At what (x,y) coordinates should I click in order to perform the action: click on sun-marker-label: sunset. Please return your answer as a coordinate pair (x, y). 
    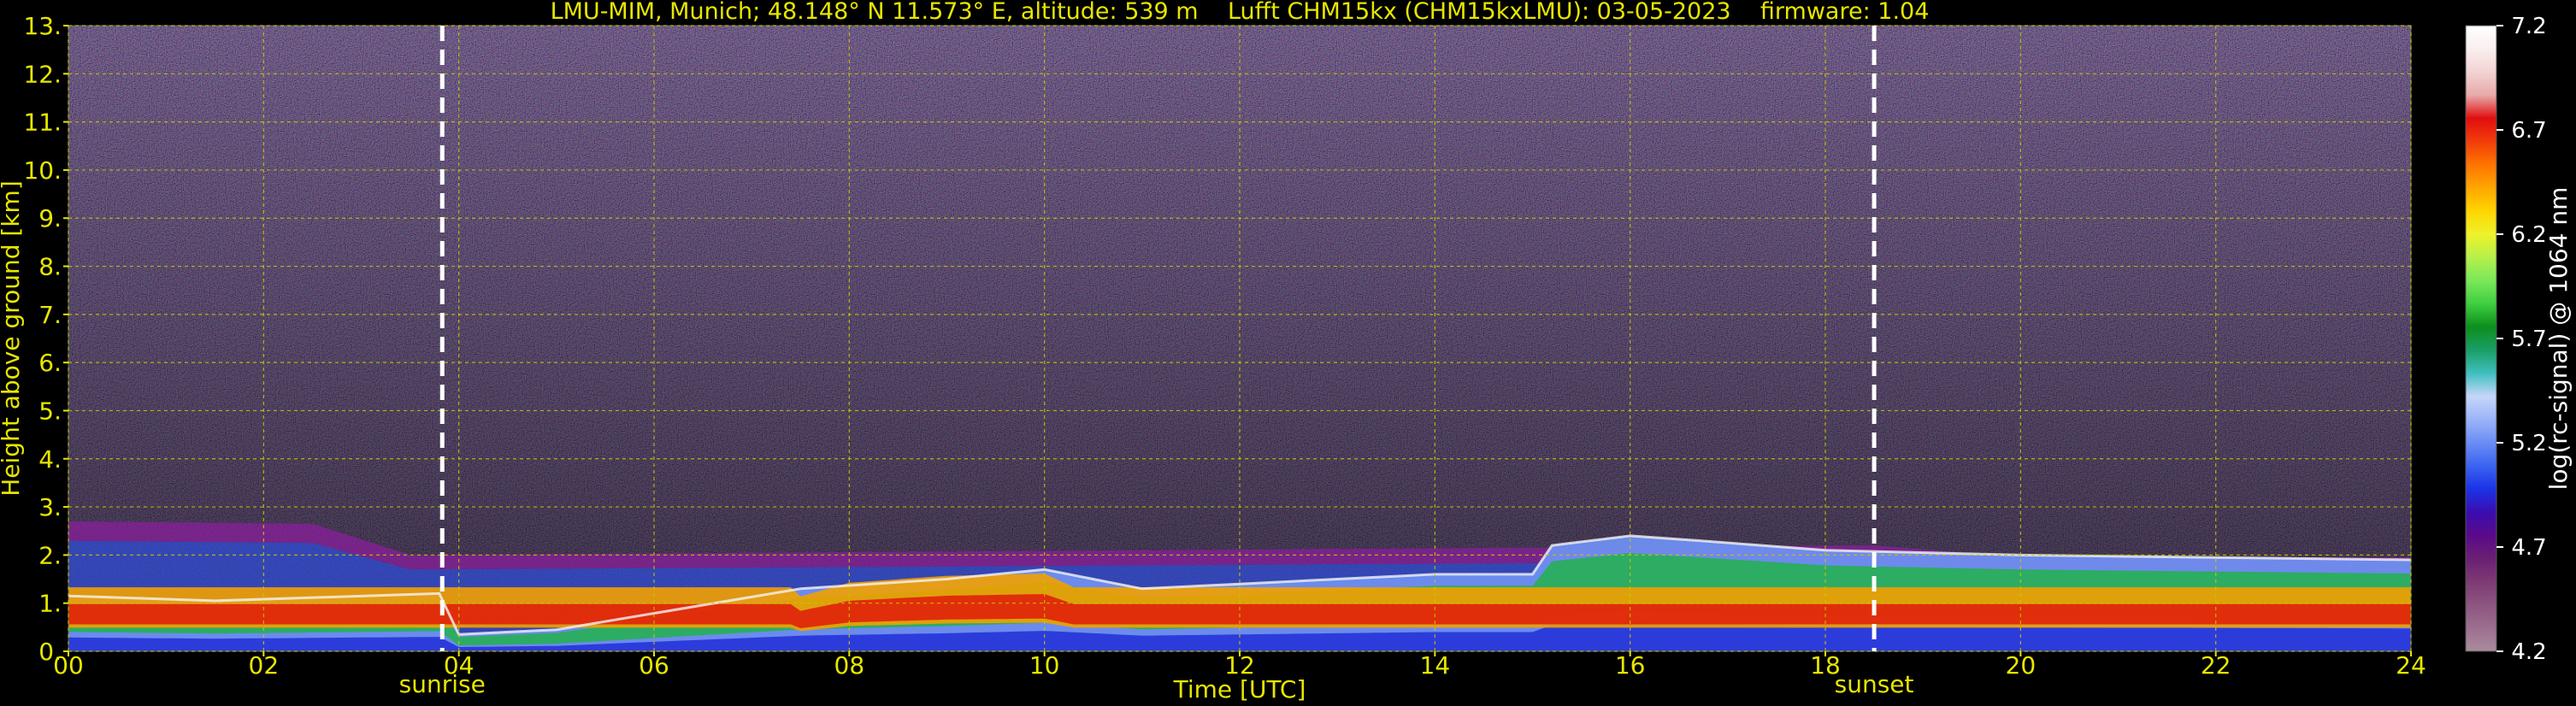
    Looking at the image, I should click on (1874, 684).